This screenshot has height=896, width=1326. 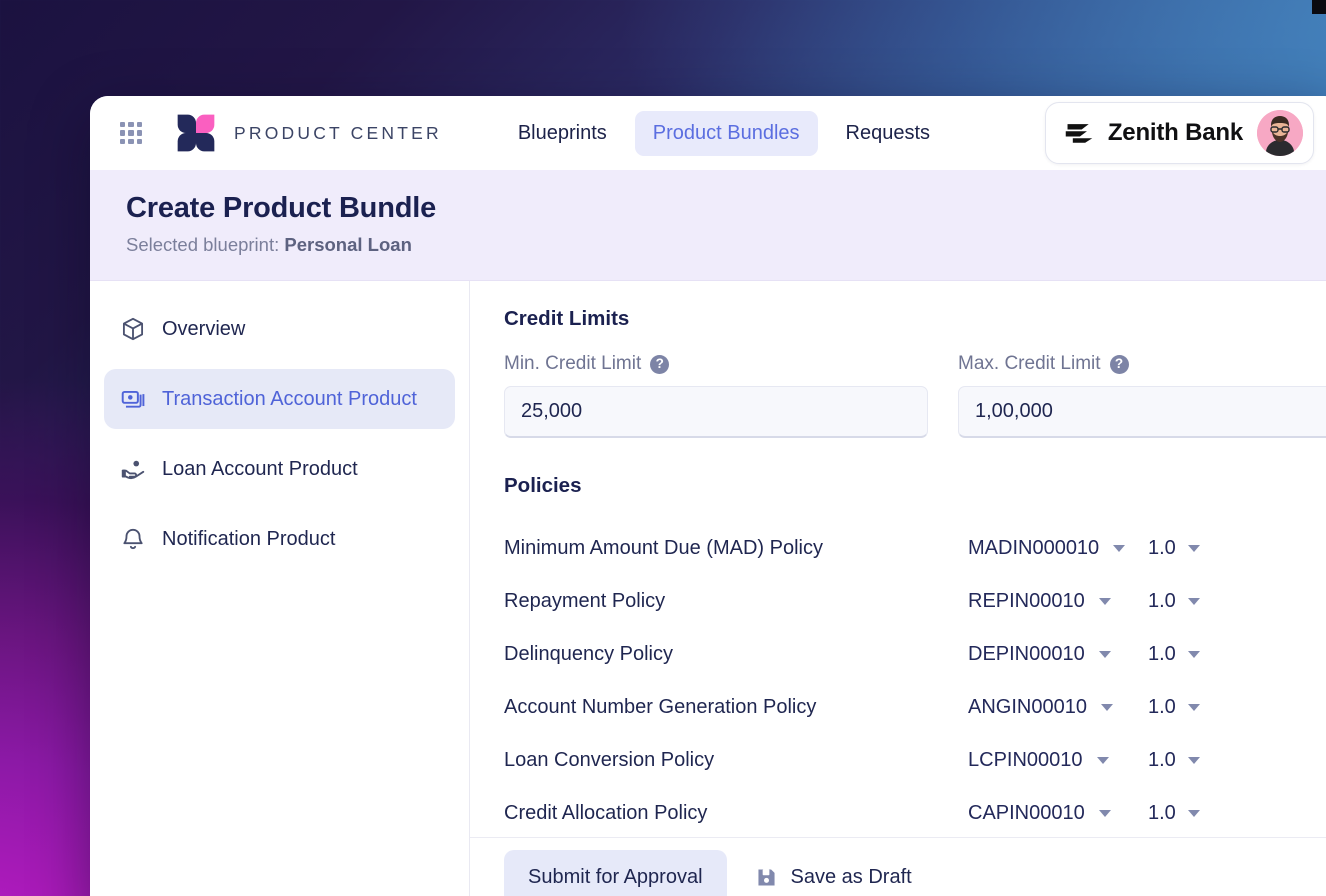 What do you see at coordinates (204, 328) in the screenshot?
I see `sidebar-item-label: Overview` at bounding box center [204, 328].